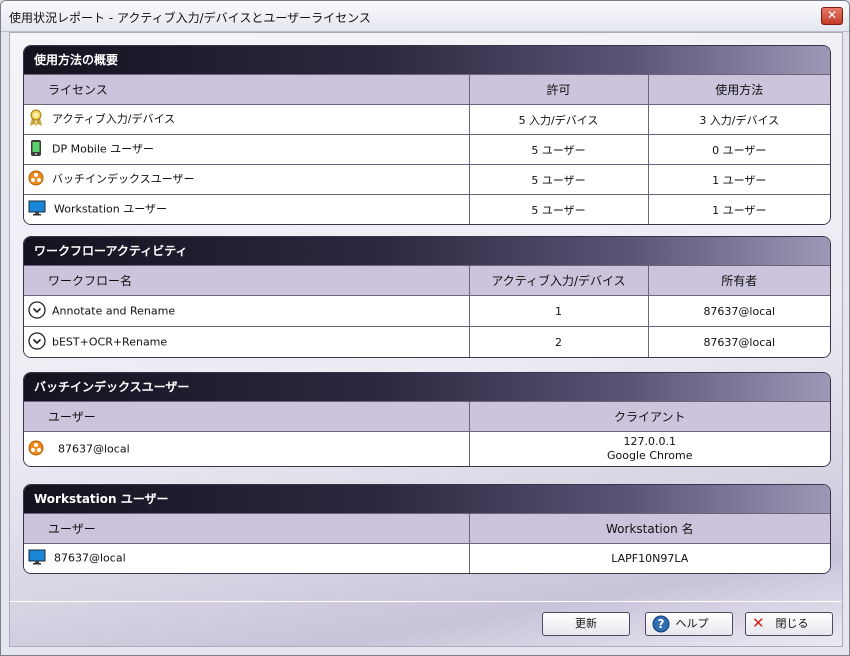 Image resolution: width=850 pixels, height=656 pixels. Describe the element at coordinates (649, 558) in the screenshot. I see `workstation-name: LAPF10N97LA` at that location.